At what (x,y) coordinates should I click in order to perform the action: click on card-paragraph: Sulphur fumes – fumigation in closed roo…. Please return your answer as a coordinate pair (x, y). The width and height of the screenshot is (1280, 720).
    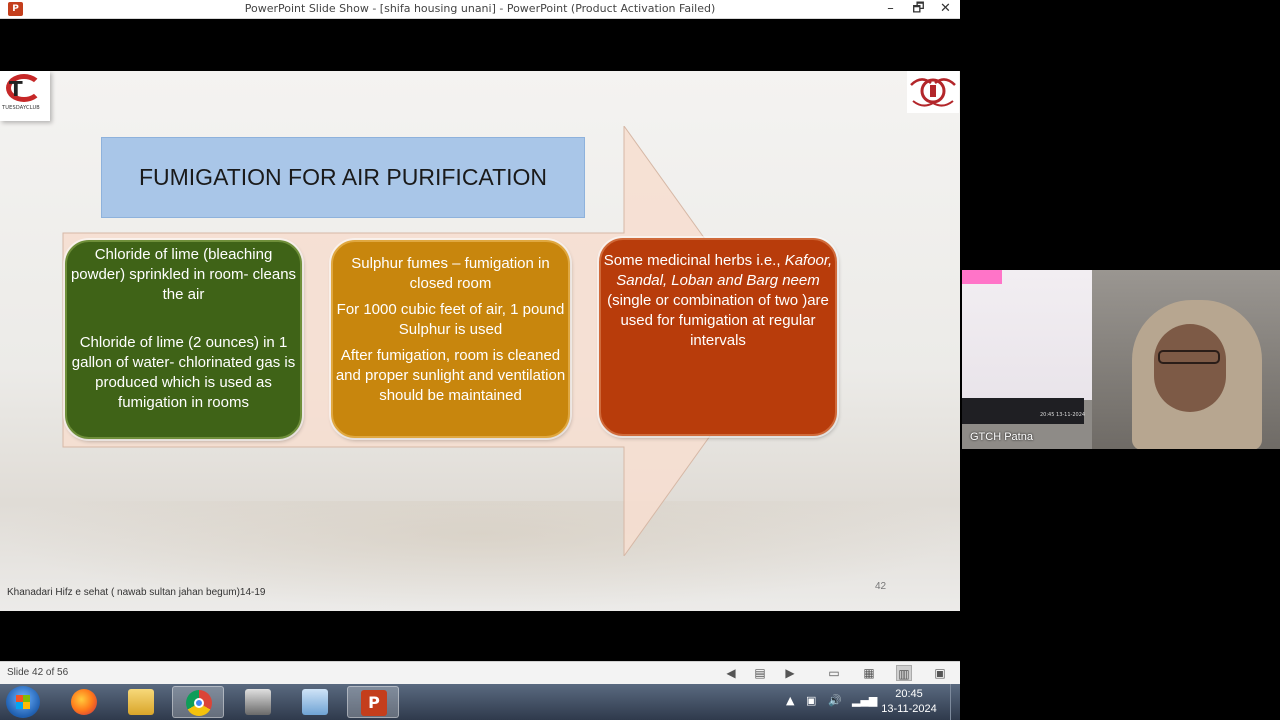
    Looking at the image, I should click on (450, 273).